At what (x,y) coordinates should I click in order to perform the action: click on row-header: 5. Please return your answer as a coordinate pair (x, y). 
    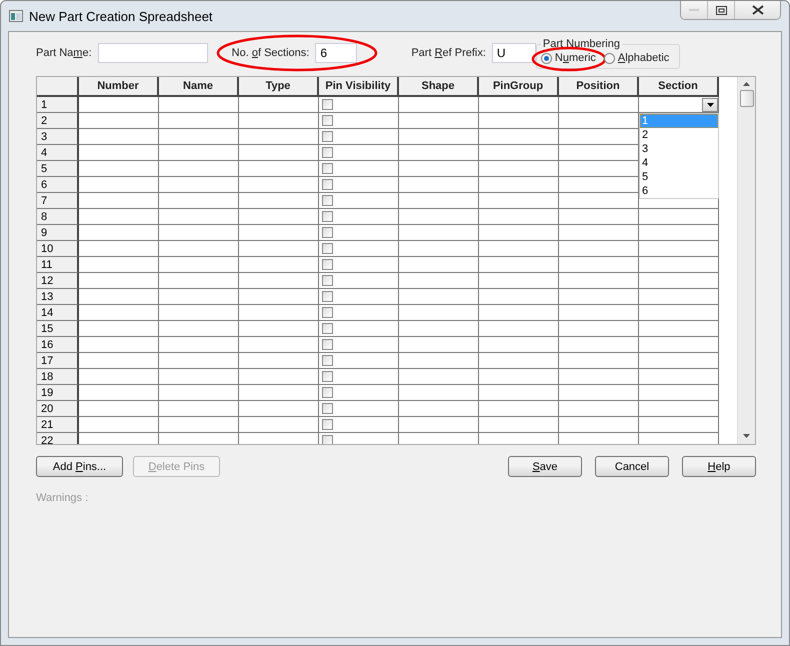
    Looking at the image, I should click on (58, 169).